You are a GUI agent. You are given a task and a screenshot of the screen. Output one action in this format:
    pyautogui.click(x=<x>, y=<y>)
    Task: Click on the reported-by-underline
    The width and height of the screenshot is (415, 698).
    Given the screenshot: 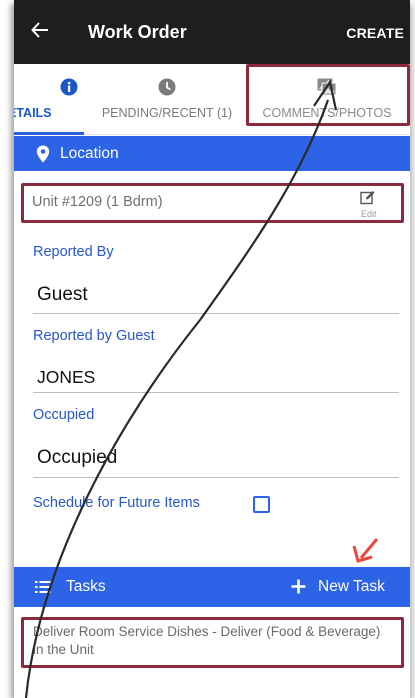 What is the action you would take?
    pyautogui.click(x=216, y=313)
    